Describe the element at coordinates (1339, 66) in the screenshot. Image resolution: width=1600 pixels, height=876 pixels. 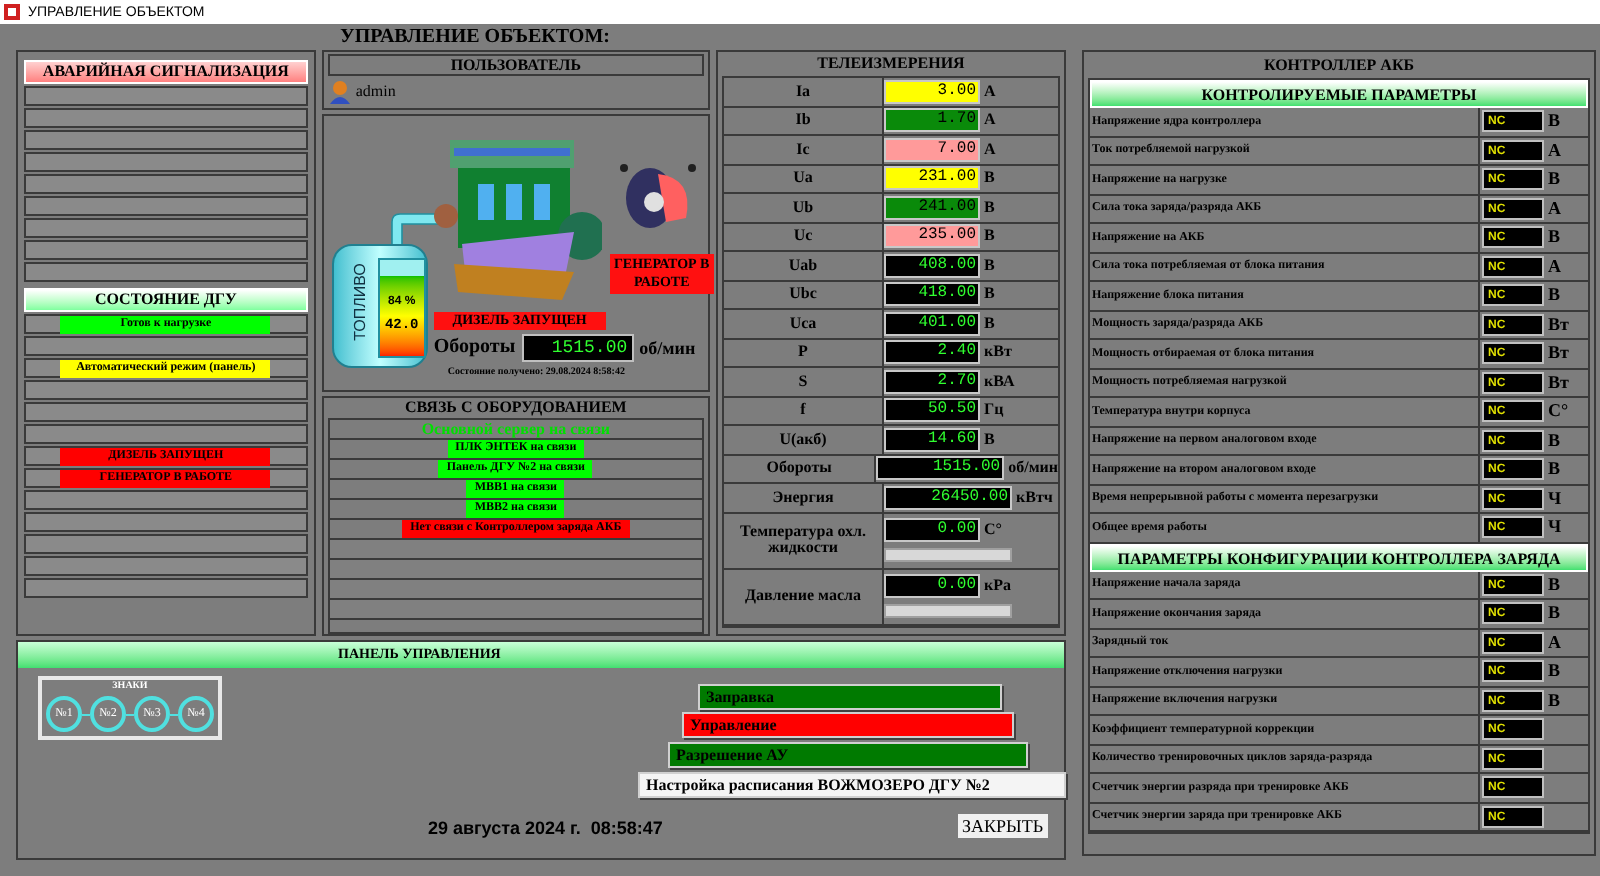
I see `panel-header: КОНТРОЛЛЕР АКБ` at that location.